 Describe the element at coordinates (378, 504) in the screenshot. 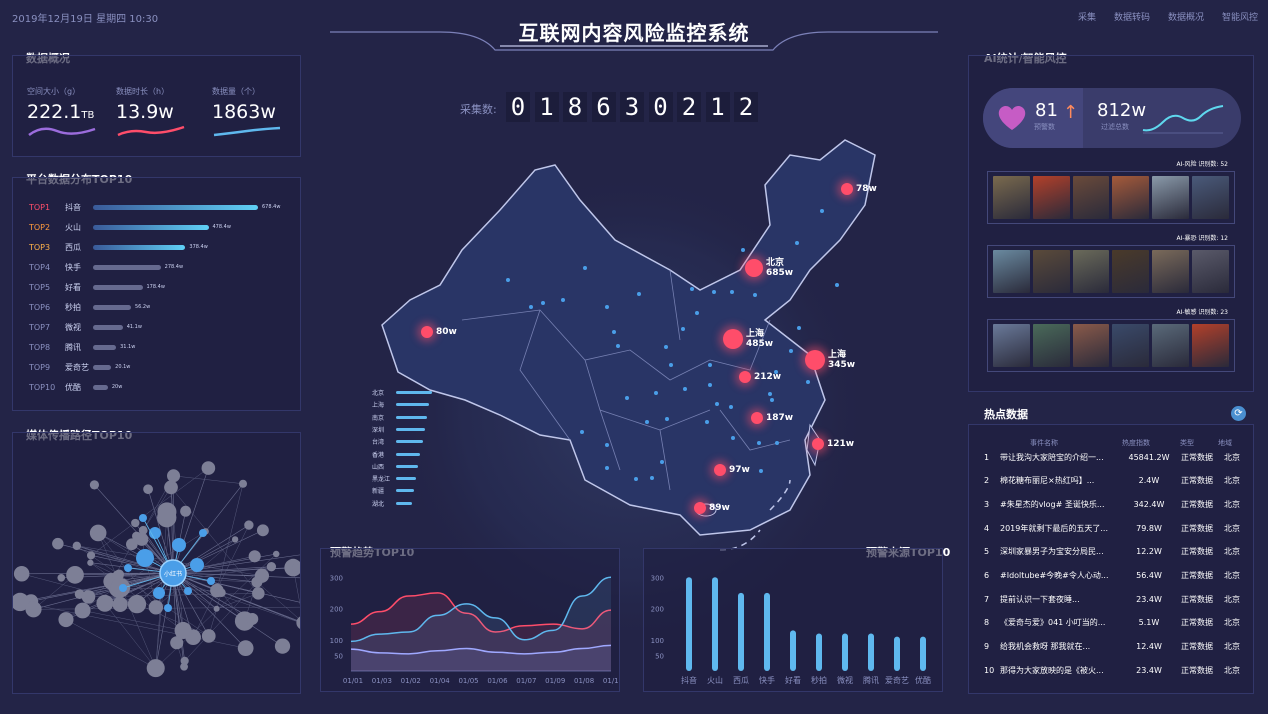

I see `legend-name: 湖北` at that location.